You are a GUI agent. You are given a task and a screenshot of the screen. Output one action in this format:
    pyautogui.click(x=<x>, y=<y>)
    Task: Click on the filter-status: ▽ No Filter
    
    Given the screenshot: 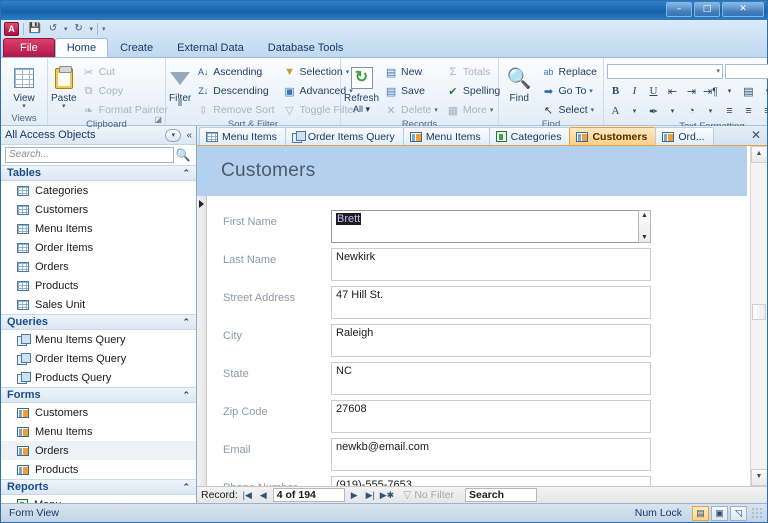 What is the action you would take?
    pyautogui.click(x=428, y=495)
    